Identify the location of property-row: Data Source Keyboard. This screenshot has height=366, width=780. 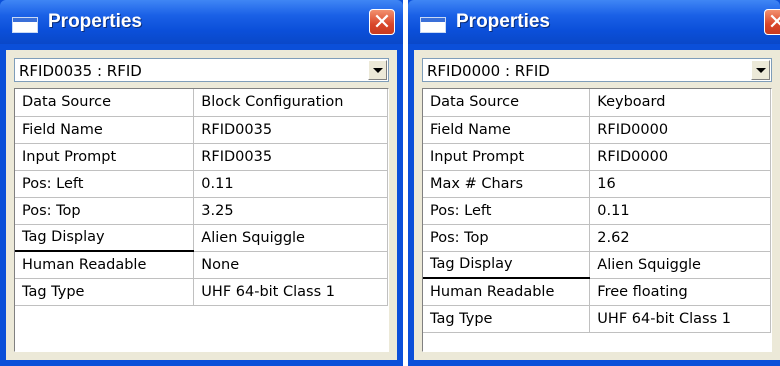
(597, 103).